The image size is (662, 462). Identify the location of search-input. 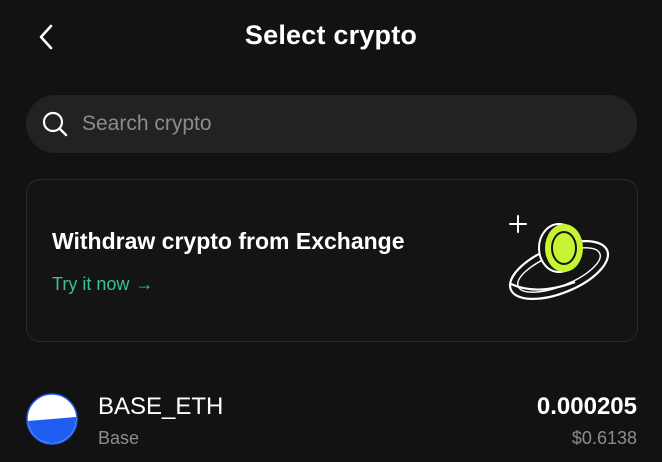
(342, 124).